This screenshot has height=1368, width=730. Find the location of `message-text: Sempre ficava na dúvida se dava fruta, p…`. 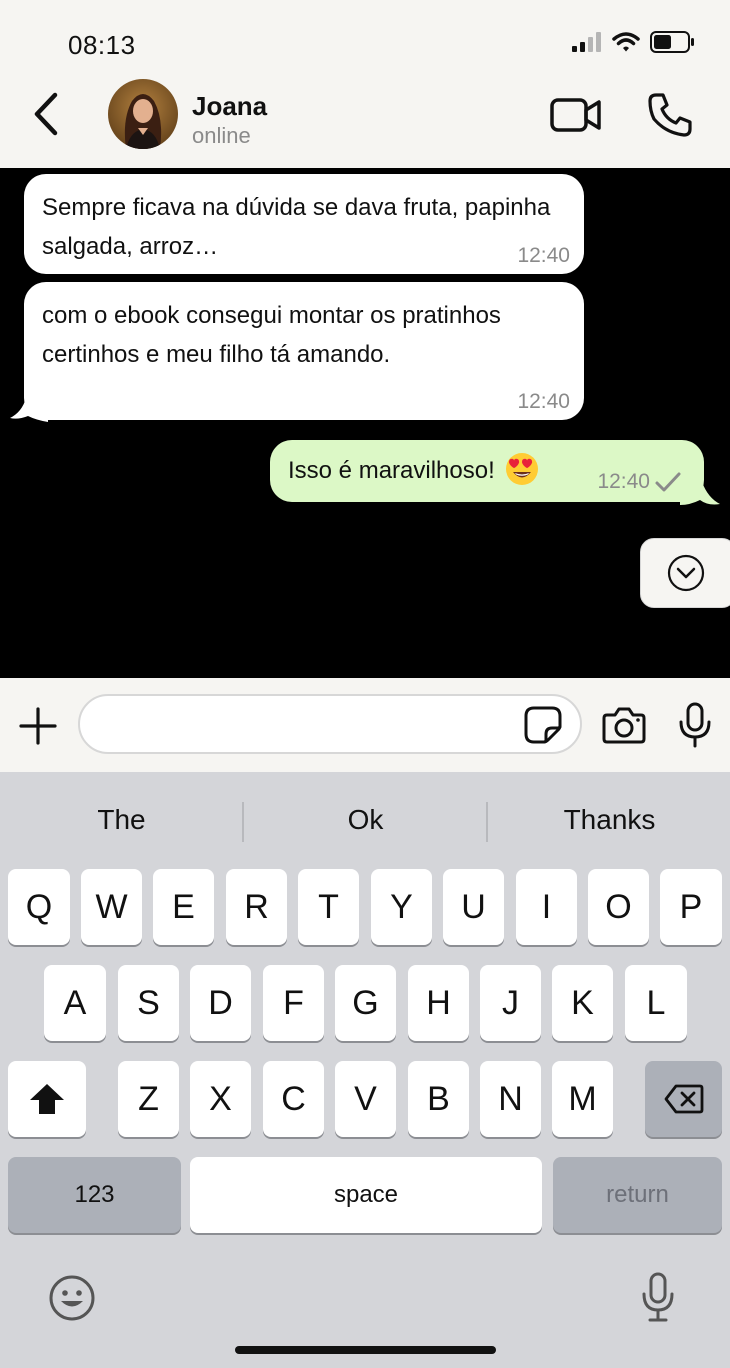

message-text: Sempre ficava na dúvida se dava fruta, p… is located at coordinates (296, 227).